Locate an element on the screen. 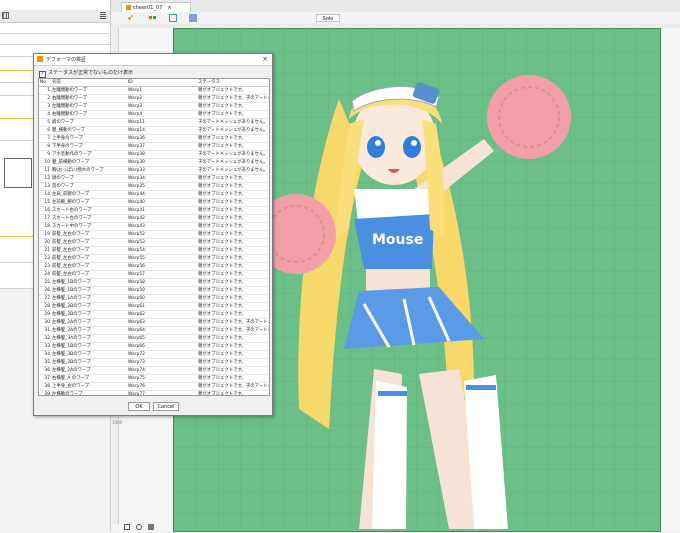  copy-tool-icon is located at coordinates (151, 527).